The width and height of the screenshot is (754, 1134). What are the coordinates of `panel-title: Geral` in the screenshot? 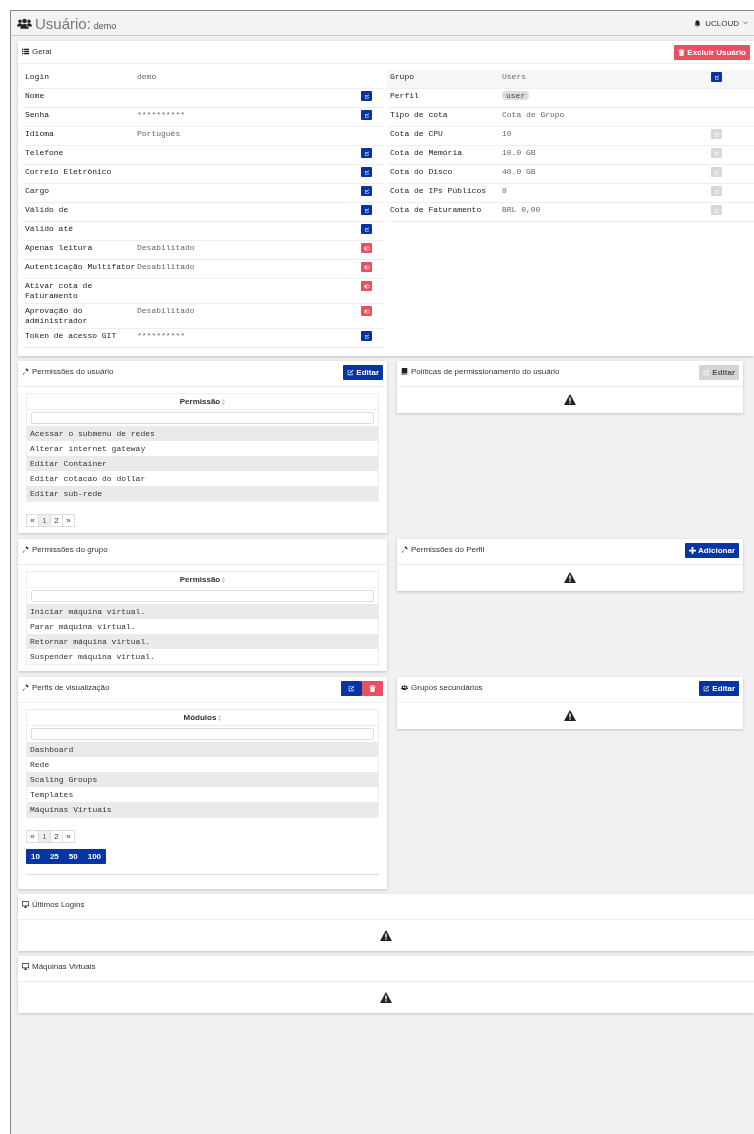 It's located at (42, 51).